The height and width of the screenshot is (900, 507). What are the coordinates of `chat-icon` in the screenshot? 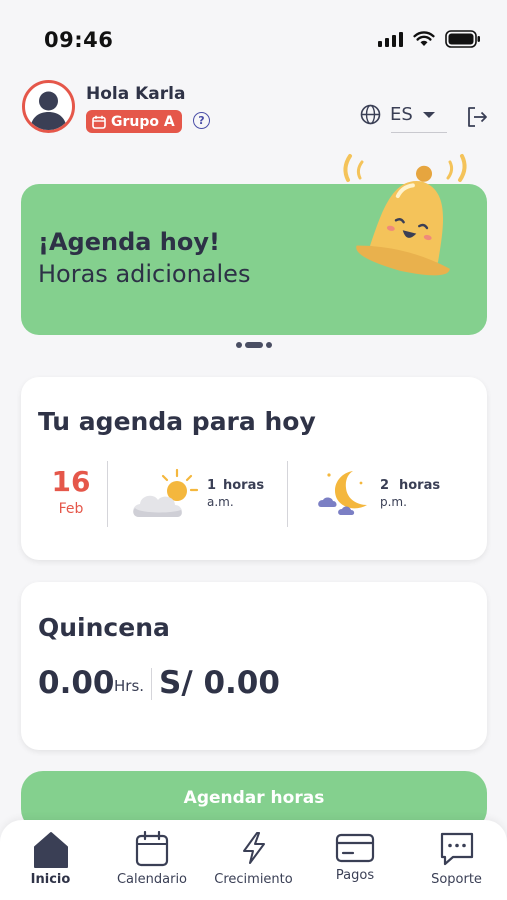 It's located at (456, 849).